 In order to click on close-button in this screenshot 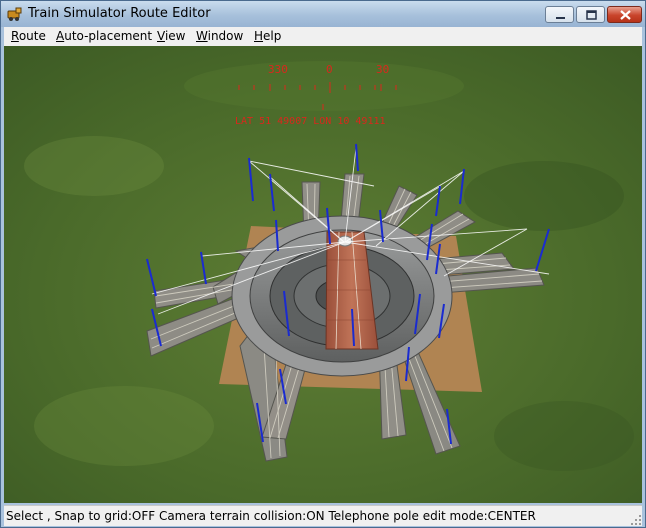, I will do `click(624, 14)`.